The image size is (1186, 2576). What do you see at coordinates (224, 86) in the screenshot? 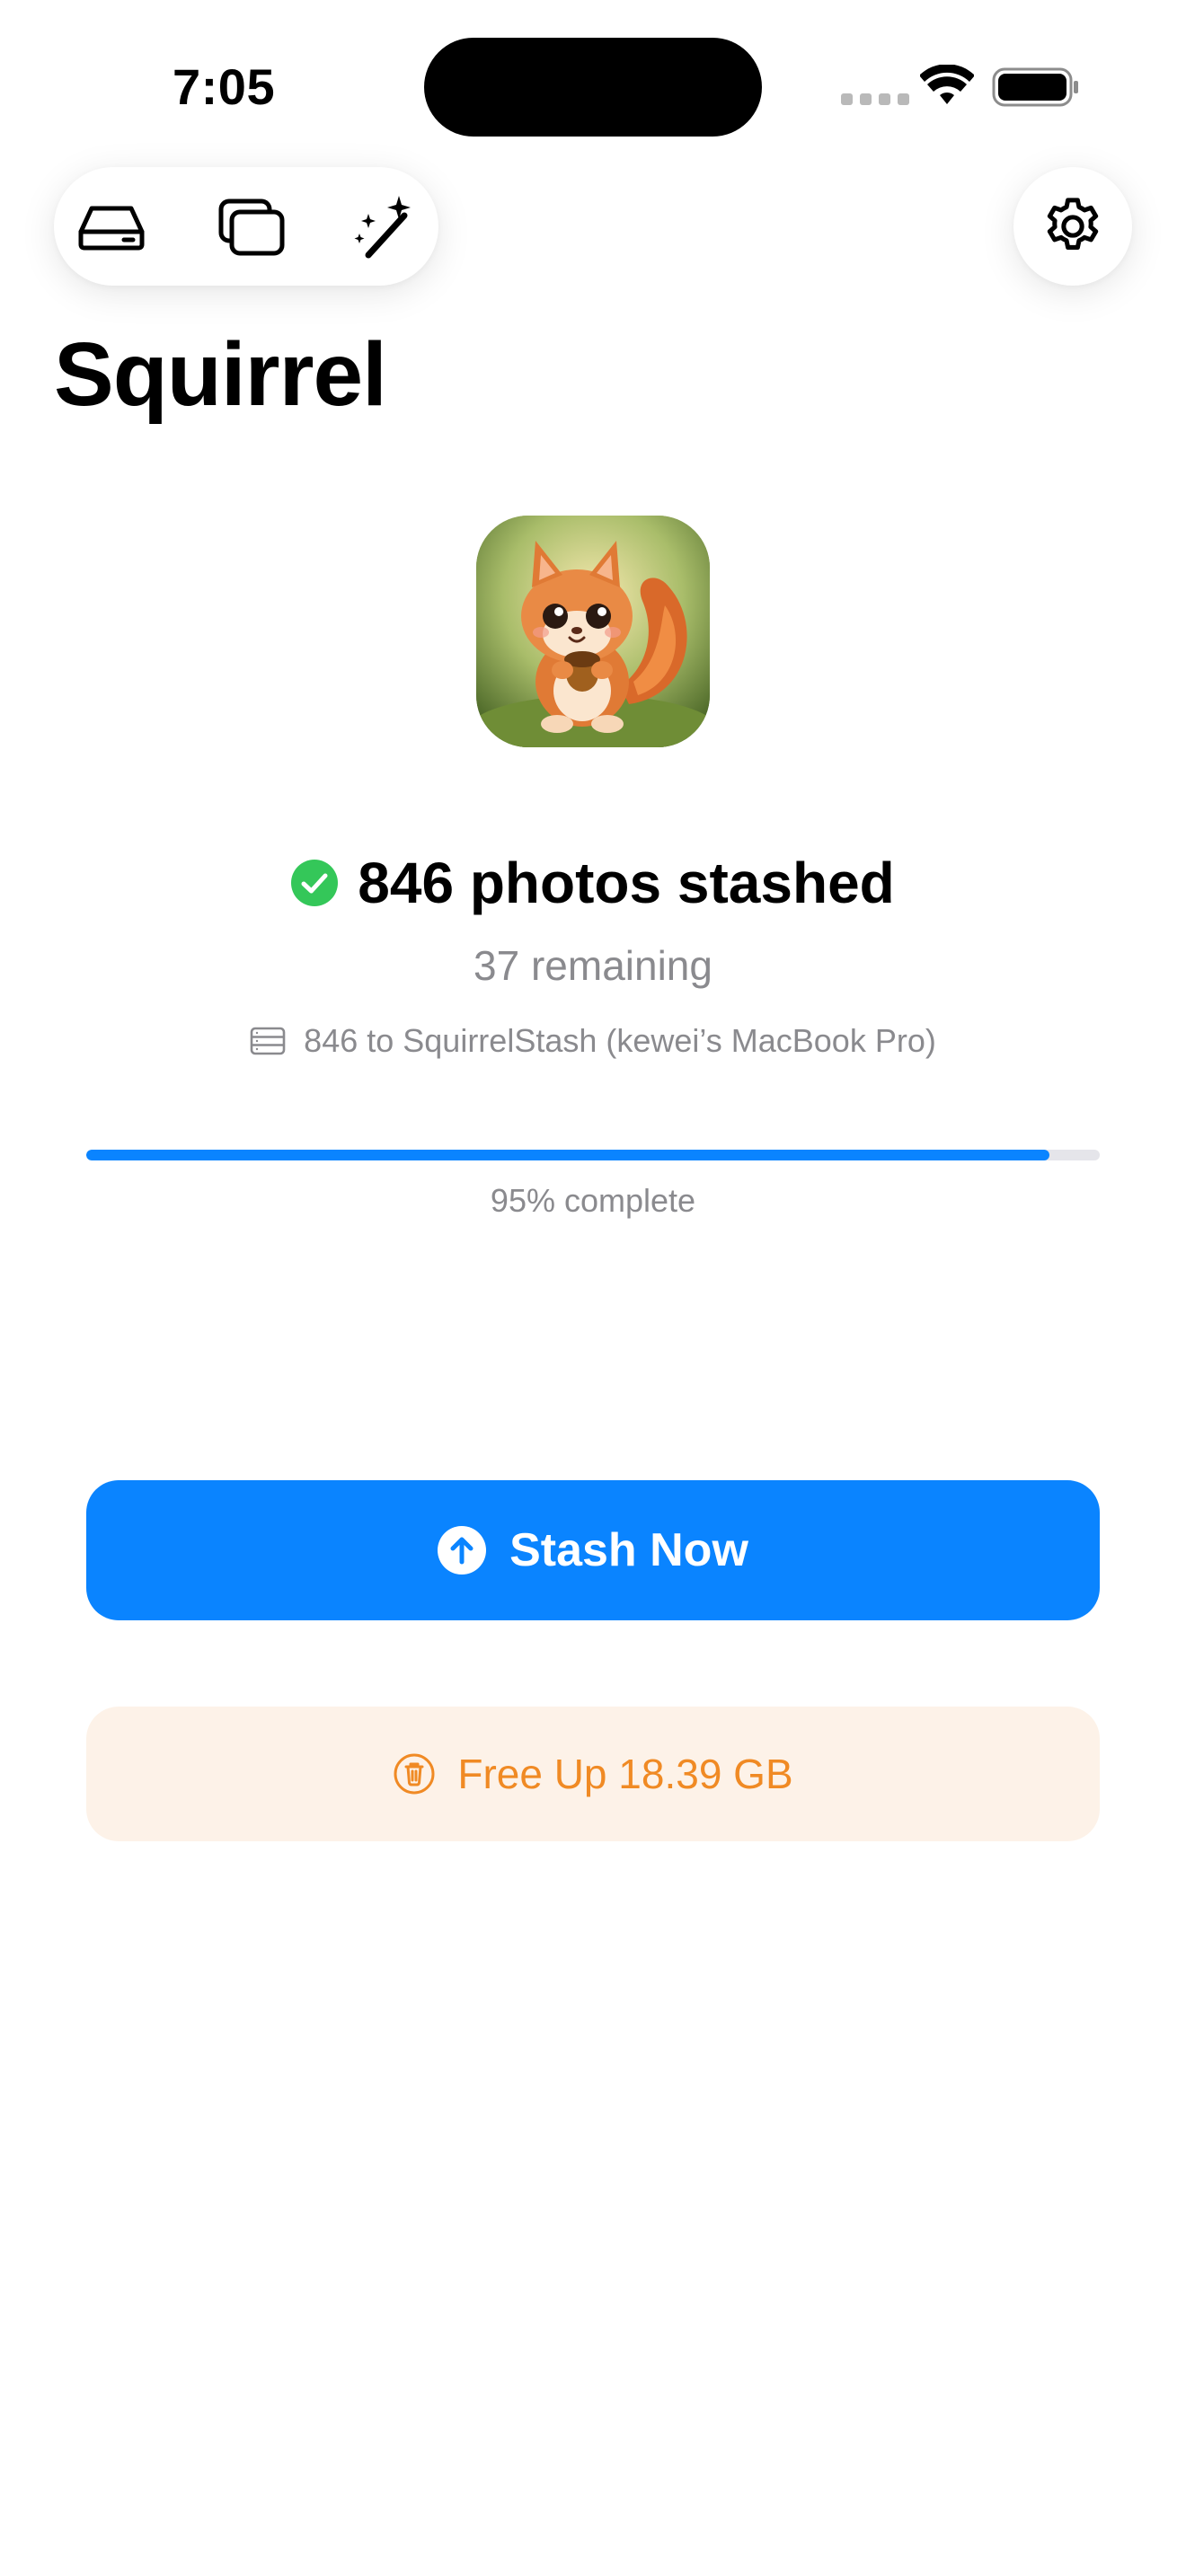
I see `status-bar-time: 7:05` at bounding box center [224, 86].